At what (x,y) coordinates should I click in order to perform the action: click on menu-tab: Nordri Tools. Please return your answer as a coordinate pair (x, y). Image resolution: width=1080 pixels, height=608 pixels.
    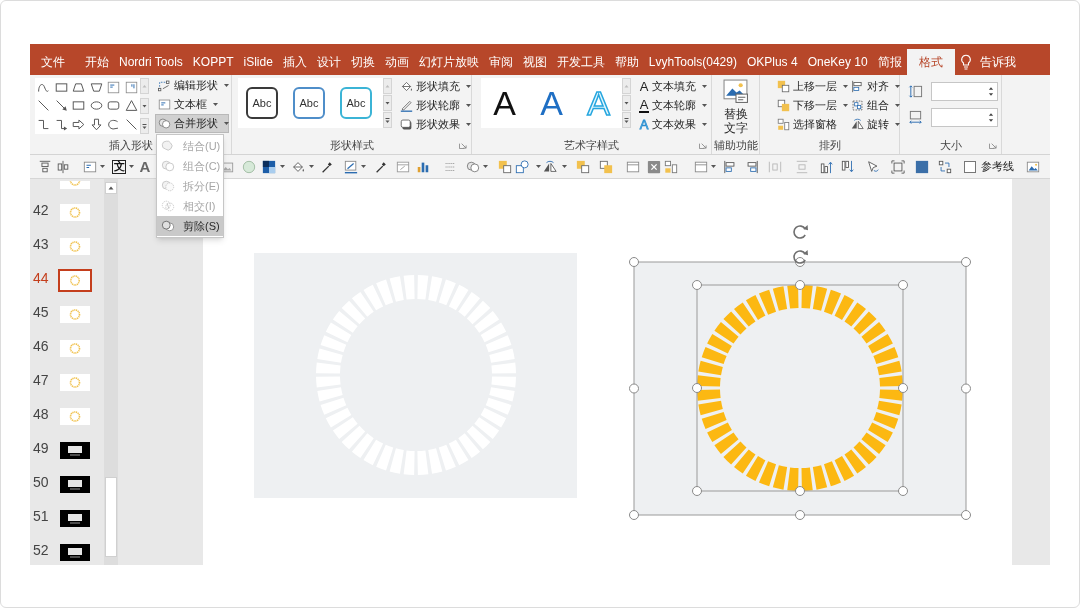
    Looking at the image, I should click on (151, 62).